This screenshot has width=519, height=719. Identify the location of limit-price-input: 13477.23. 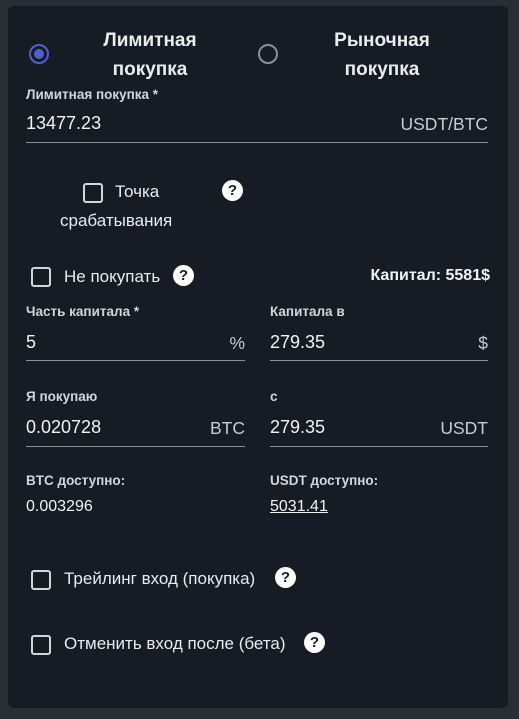
(63, 123).